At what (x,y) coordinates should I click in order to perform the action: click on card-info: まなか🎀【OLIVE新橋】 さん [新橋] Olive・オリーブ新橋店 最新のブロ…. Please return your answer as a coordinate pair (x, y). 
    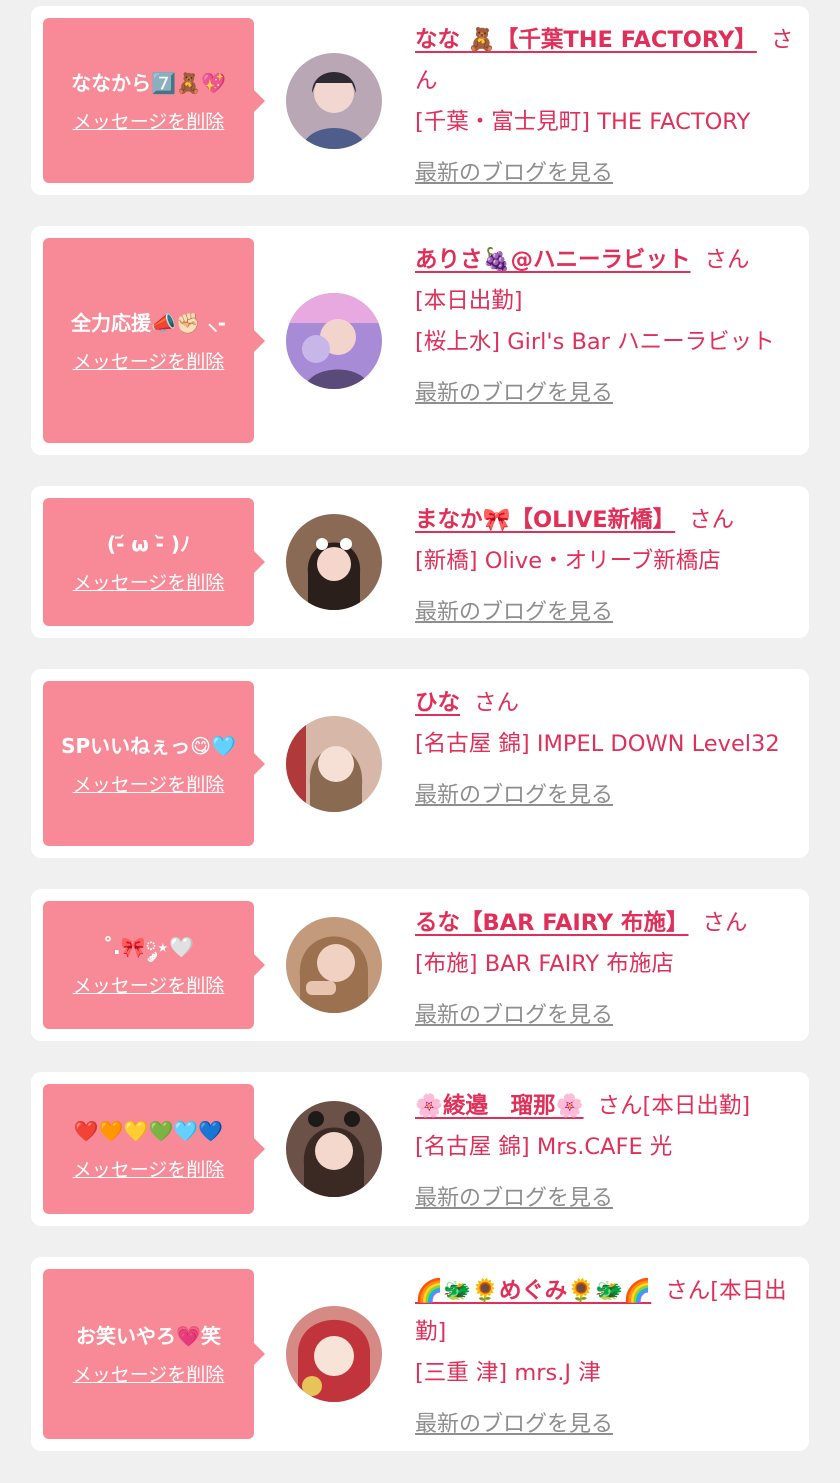
    Looking at the image, I should click on (606, 566).